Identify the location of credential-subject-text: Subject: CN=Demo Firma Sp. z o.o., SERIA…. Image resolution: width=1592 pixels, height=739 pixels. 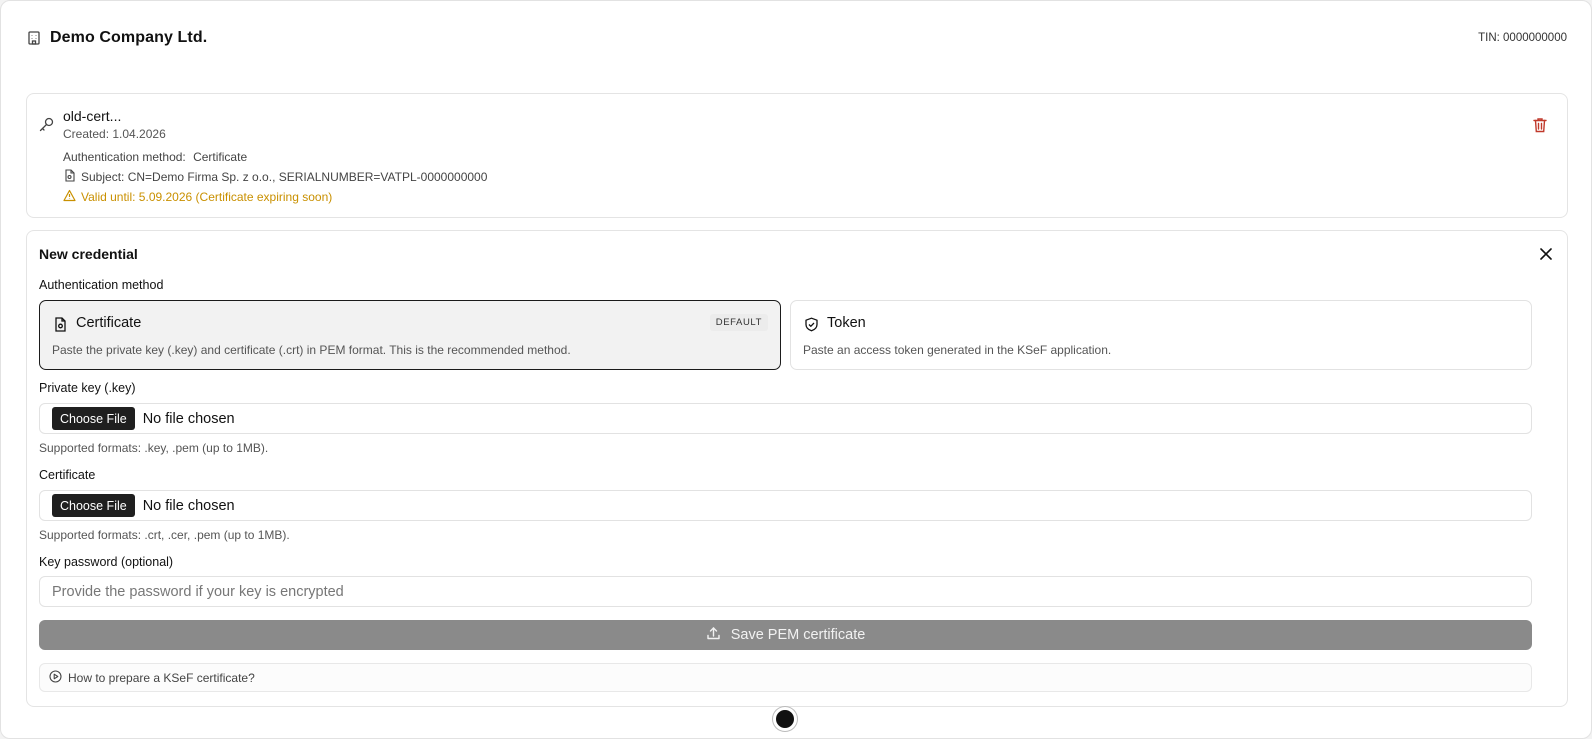
(284, 177).